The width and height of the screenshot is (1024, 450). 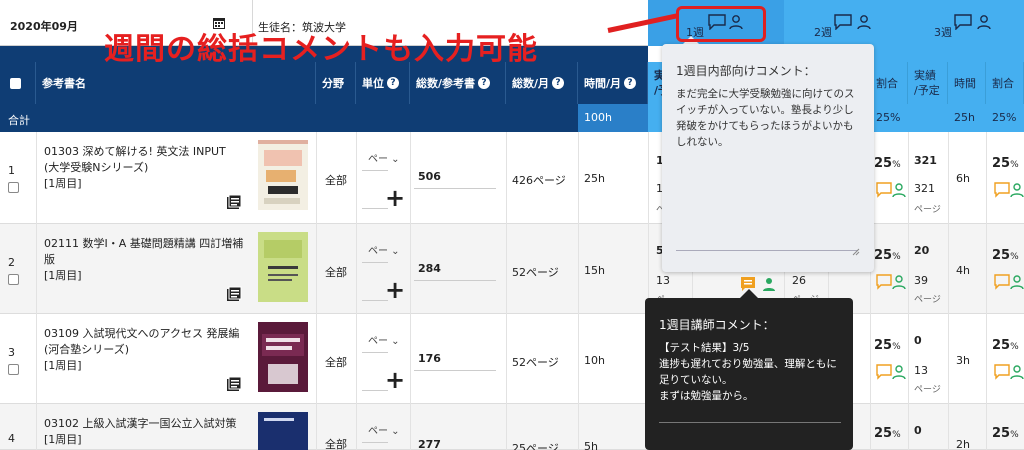 I want to click on total-pages: 506, so click(x=429, y=176).